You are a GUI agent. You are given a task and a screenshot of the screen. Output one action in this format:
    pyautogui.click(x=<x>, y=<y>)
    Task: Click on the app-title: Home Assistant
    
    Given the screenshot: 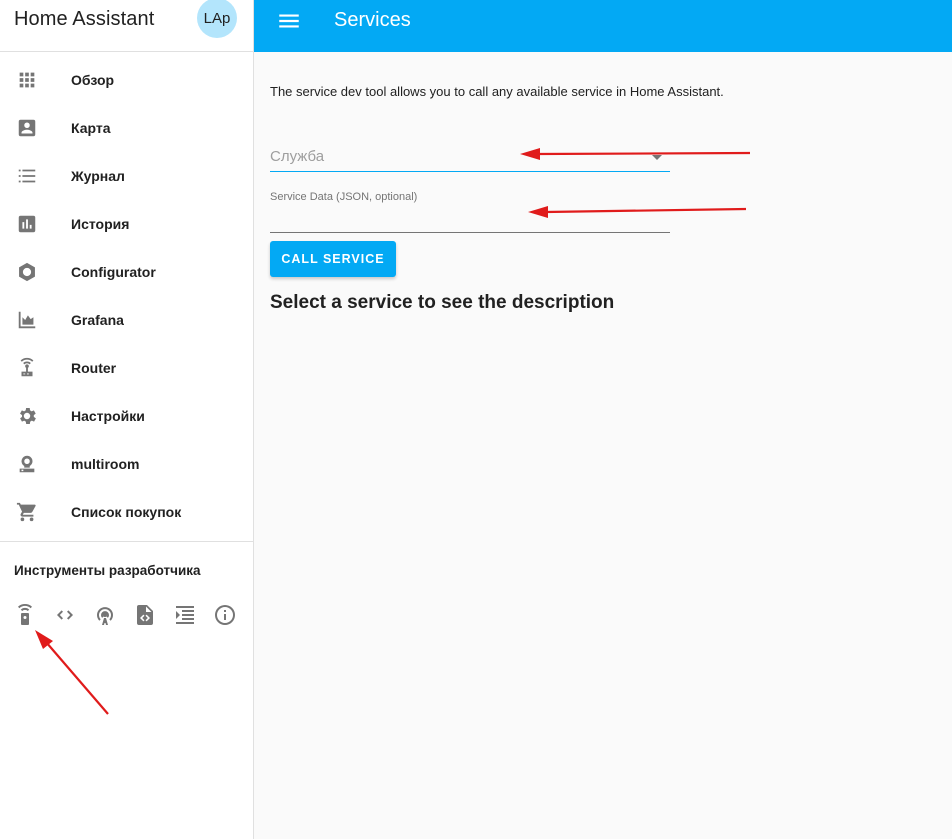 What is the action you would take?
    pyautogui.click(x=84, y=19)
    